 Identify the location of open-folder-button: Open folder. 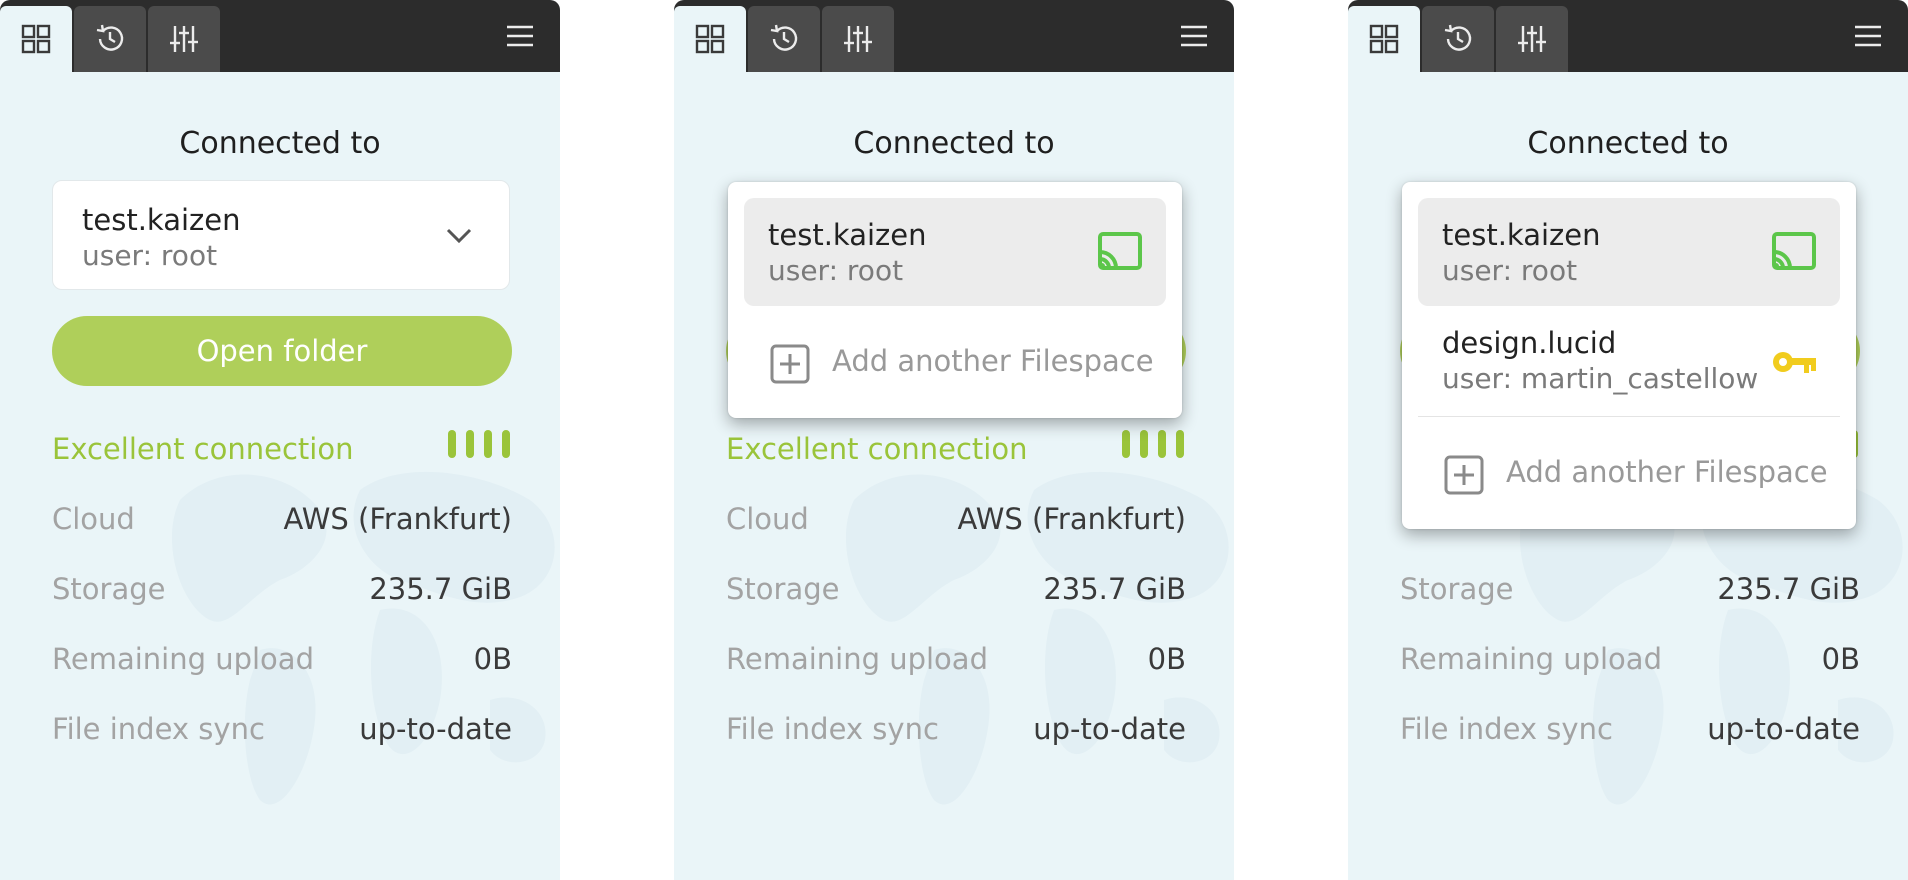
(282, 351).